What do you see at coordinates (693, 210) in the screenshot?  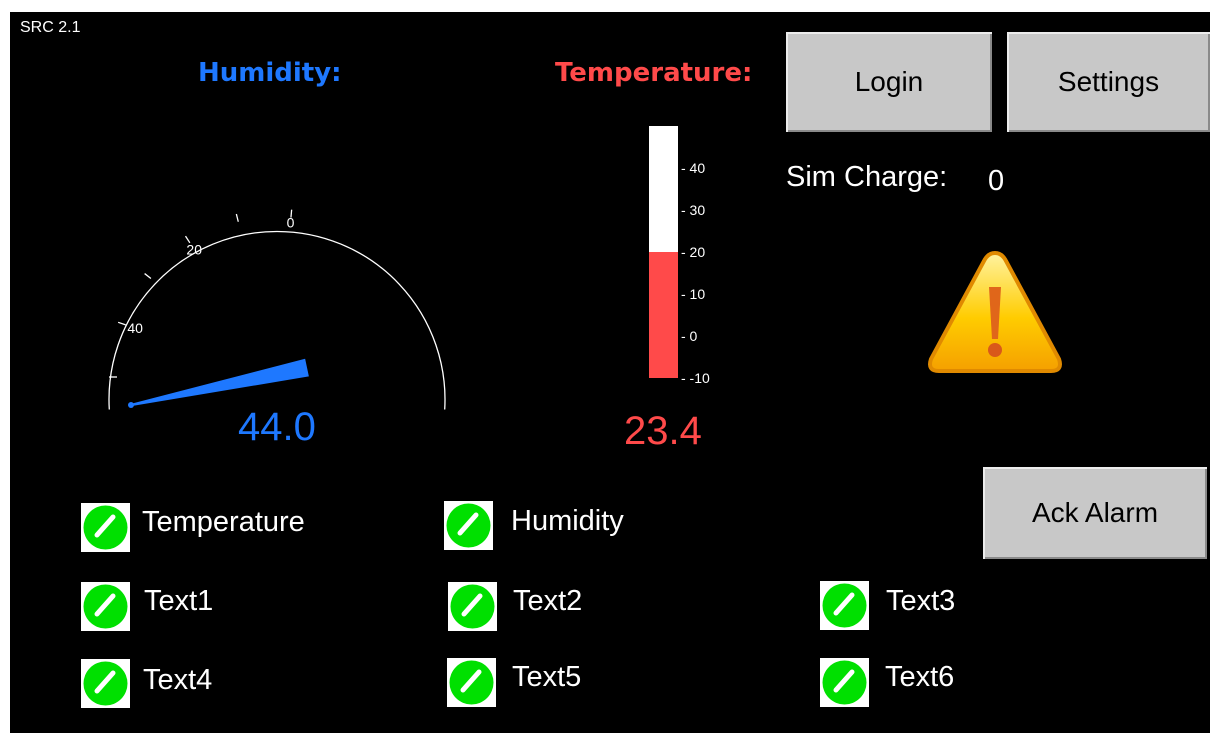 I see `temperature-scale-label: - 30` at bounding box center [693, 210].